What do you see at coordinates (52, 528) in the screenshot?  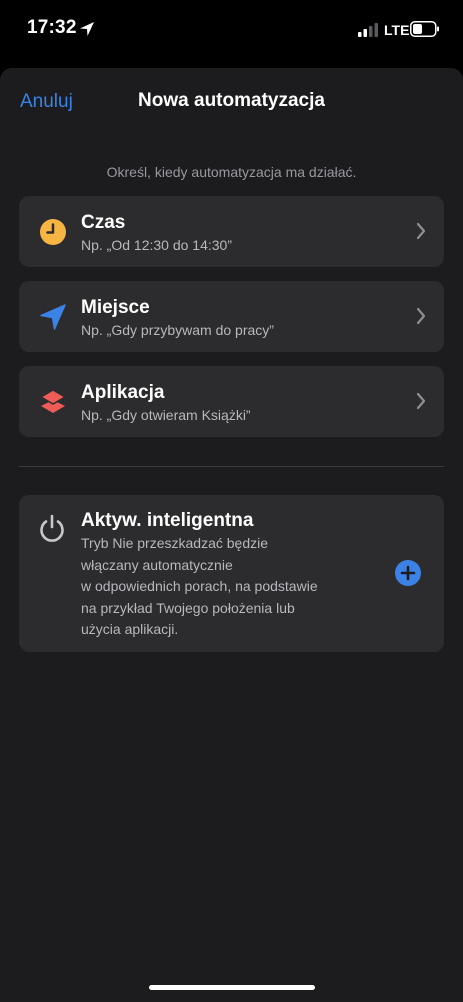 I see `power-icon` at bounding box center [52, 528].